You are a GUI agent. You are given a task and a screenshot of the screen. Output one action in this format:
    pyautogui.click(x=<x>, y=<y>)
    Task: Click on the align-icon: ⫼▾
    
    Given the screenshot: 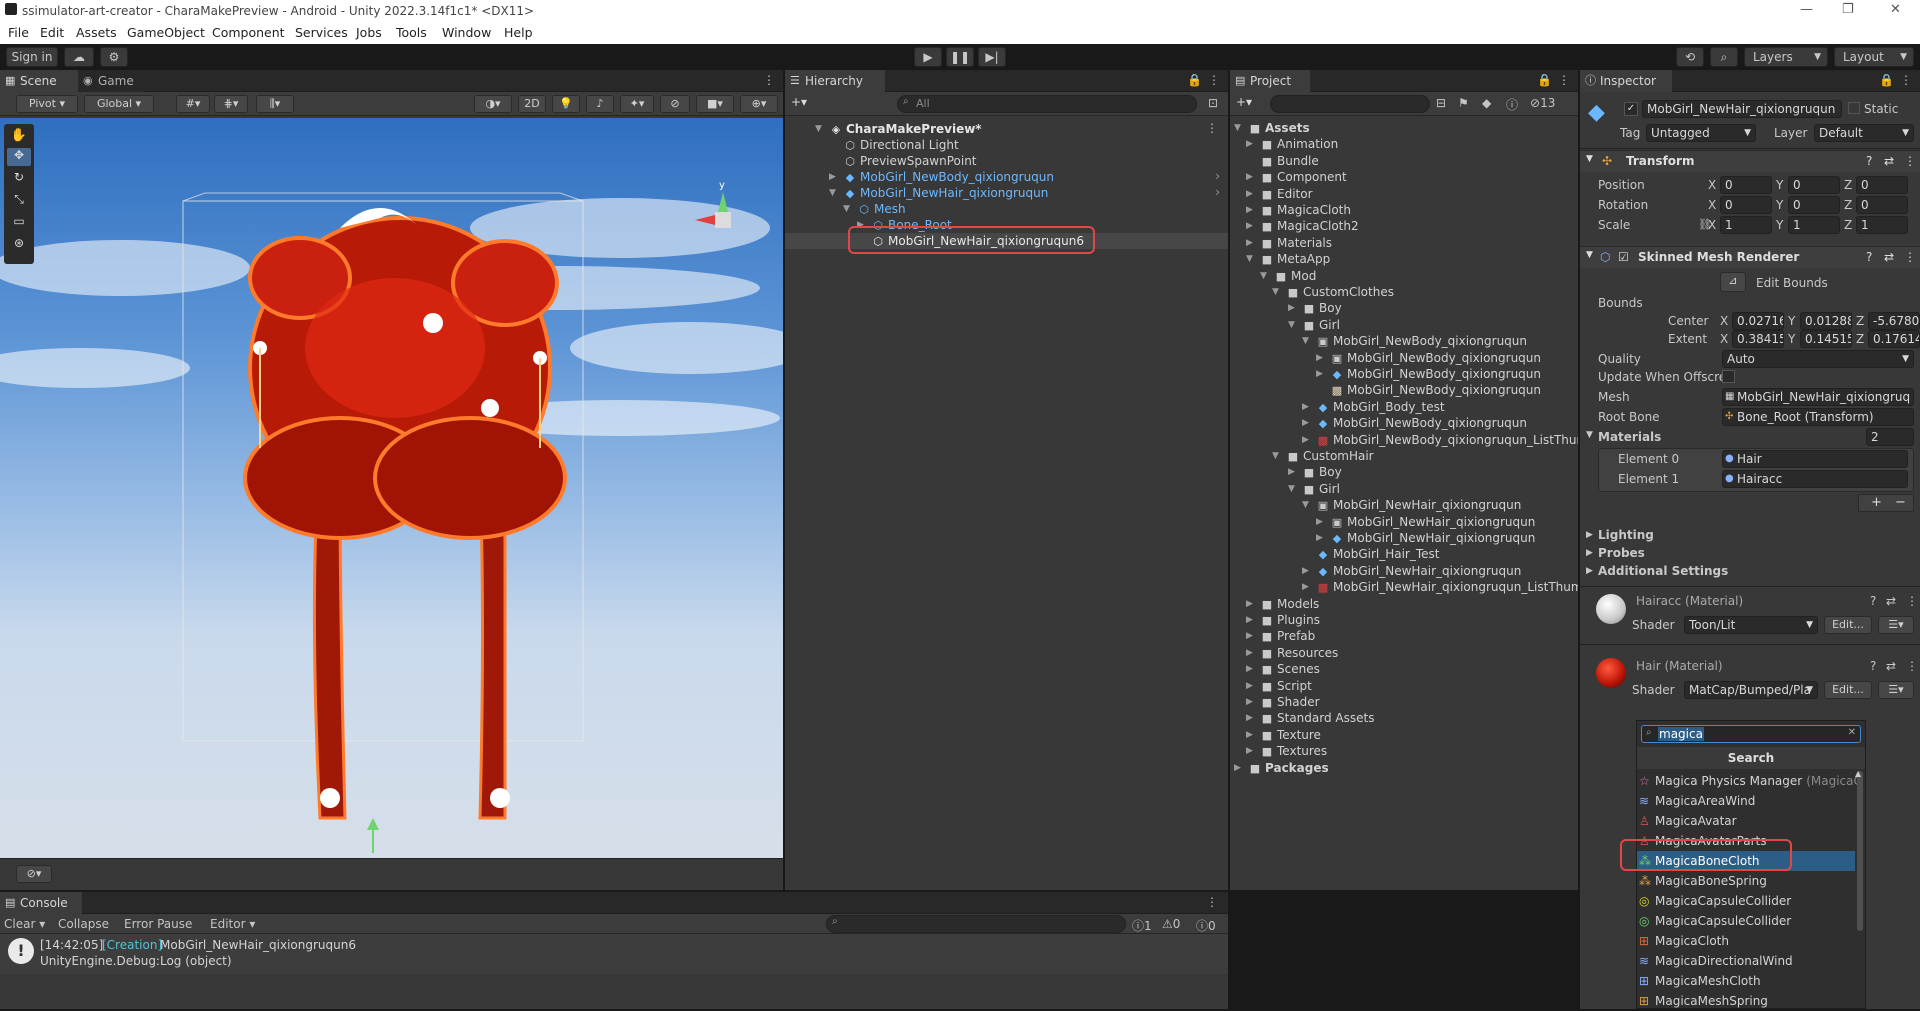 What is the action you would take?
    pyautogui.click(x=275, y=104)
    